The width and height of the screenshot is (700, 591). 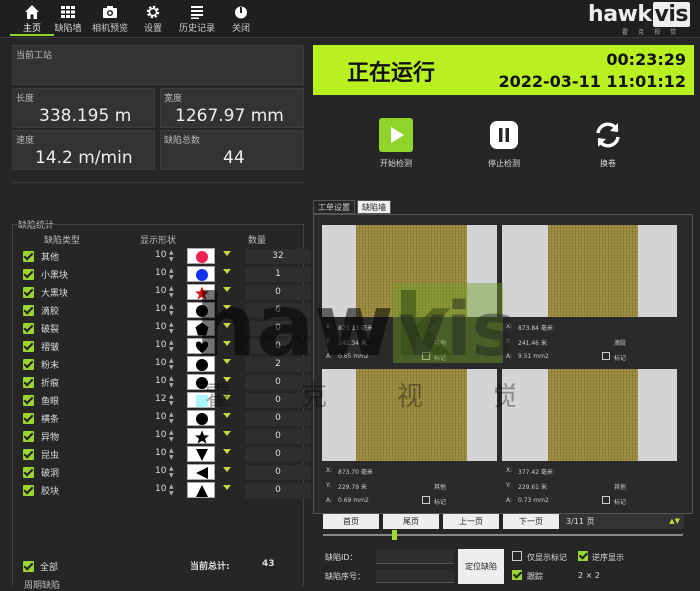 I want to click on swap-roll-button: 换卷, so click(x=608, y=143).